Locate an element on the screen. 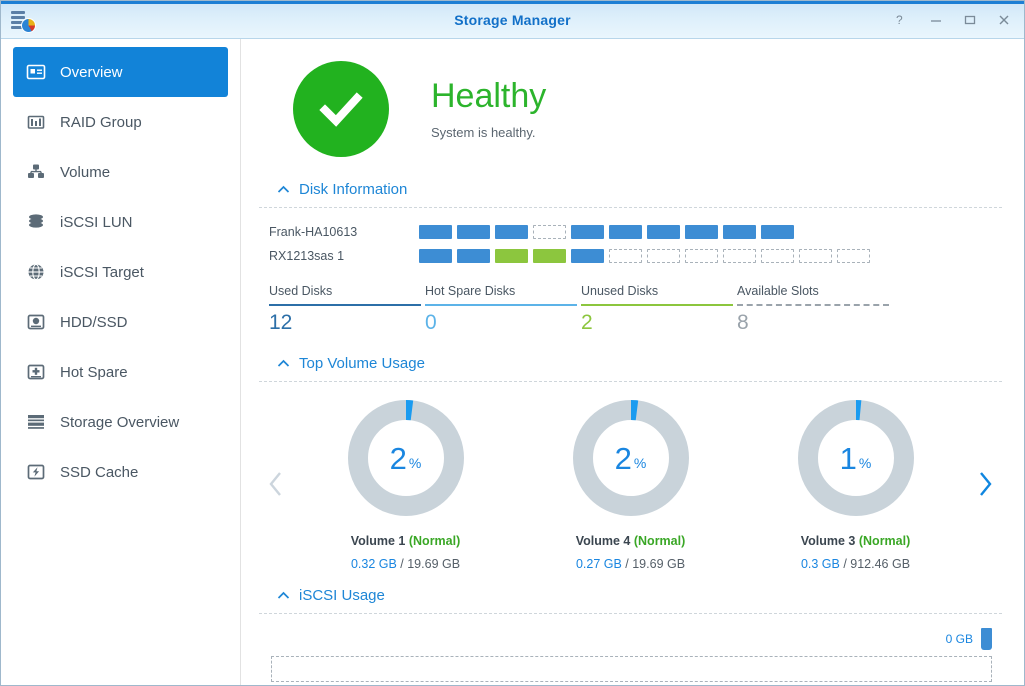 The image size is (1025, 686). stat-value: 8 is located at coordinates (743, 322).